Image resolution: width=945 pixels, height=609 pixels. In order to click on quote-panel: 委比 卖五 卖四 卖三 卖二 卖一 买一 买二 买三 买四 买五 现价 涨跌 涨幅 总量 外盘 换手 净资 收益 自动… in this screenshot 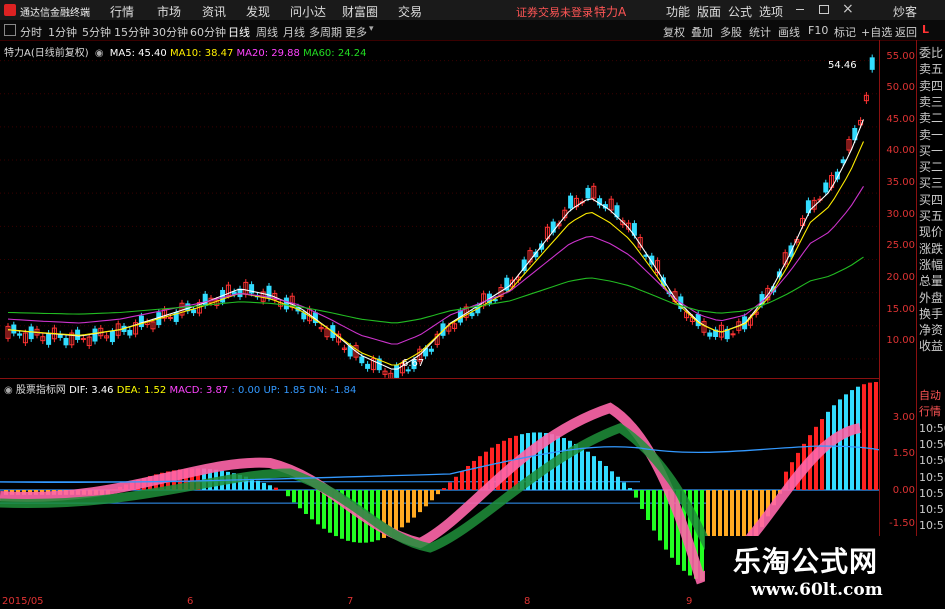, I will do `click(931, 320)`.